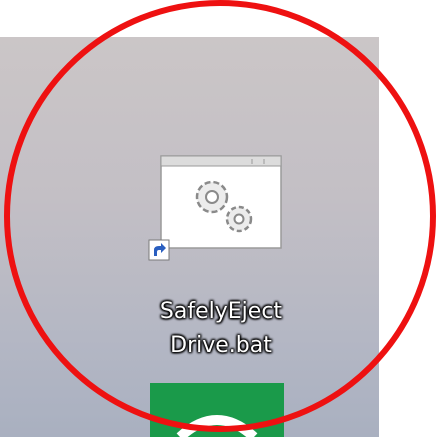 The width and height of the screenshot is (437, 437). I want to click on shortcut-arrow-icon, so click(159, 250).